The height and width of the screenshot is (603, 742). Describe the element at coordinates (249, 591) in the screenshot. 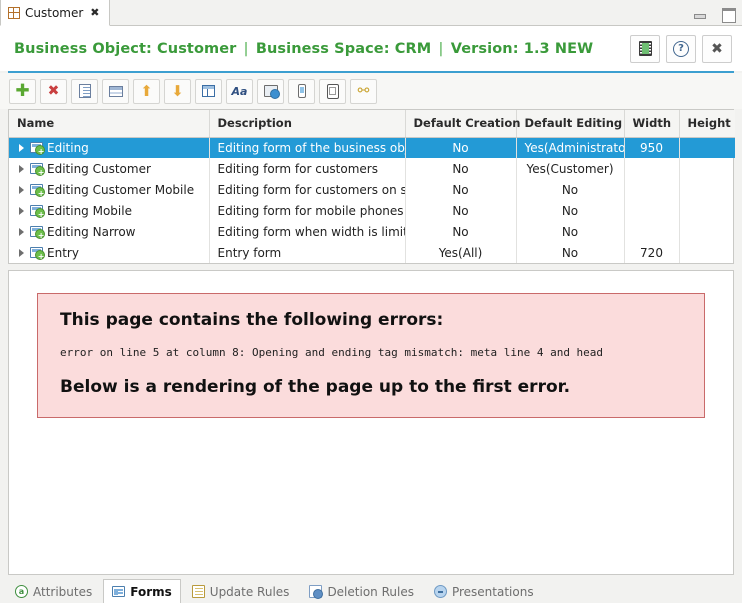

I see `bottom-tab-label: Update Rules` at that location.